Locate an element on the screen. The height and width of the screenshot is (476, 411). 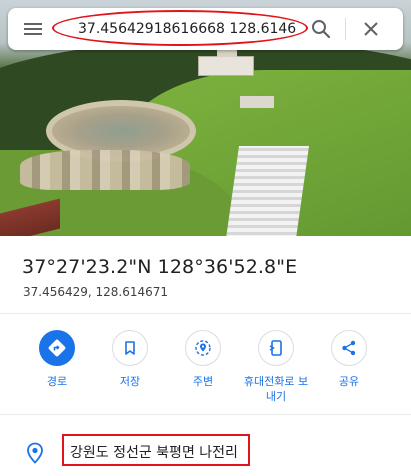
menu-icon is located at coordinates (33, 29).